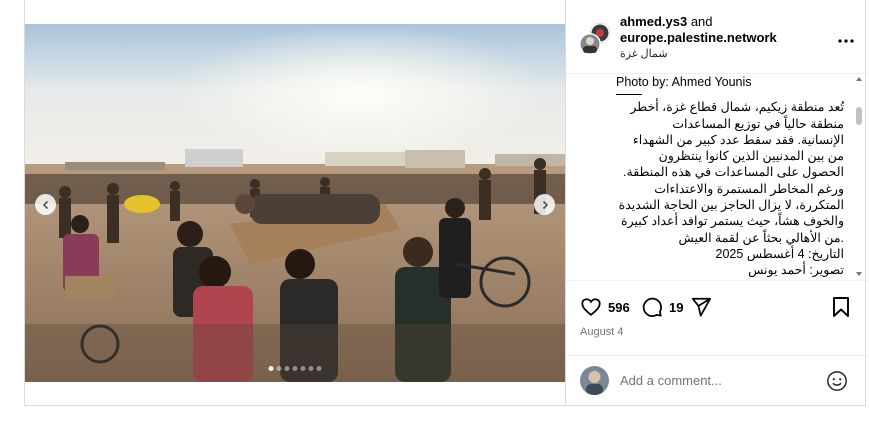 This screenshot has width=869, height=439. I want to click on carousel-indicator, so click(295, 368).